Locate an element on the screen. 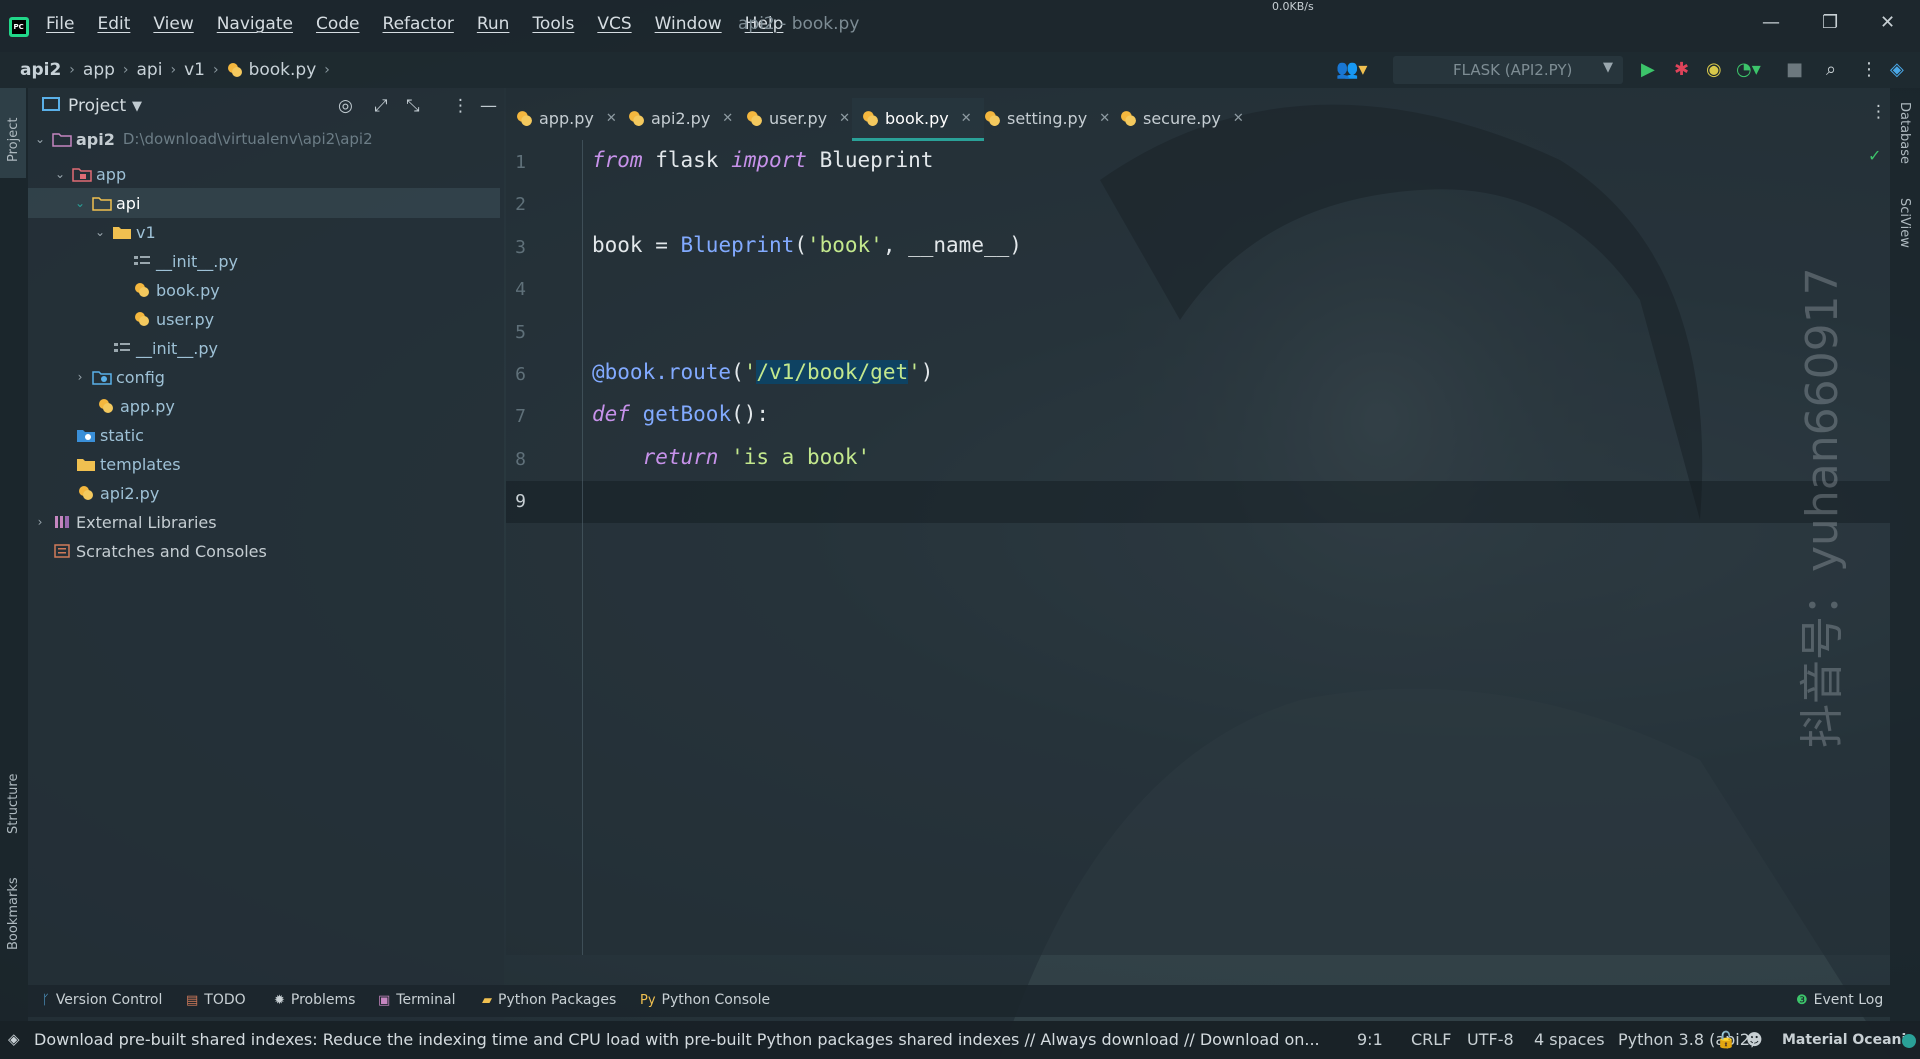  locate-icon: ◎ is located at coordinates (345, 106).